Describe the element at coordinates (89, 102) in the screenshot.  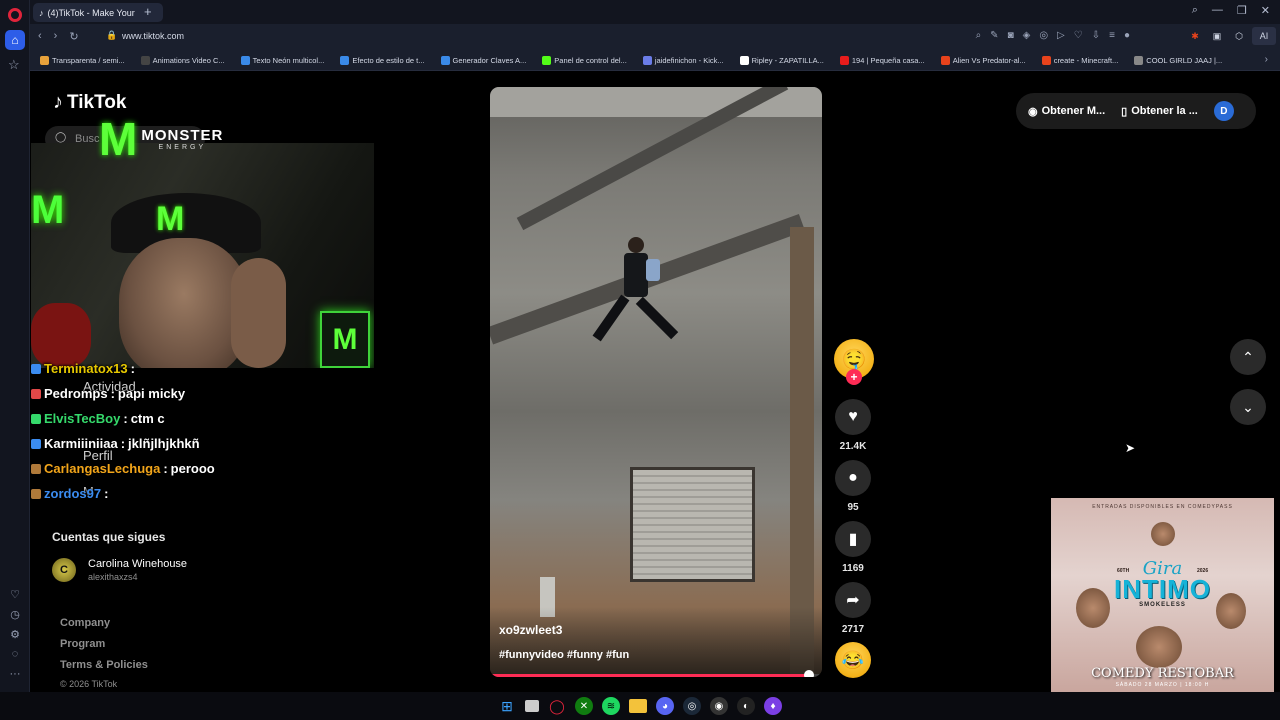
I see `tiktok-logo: ♪ TikTok` at that location.